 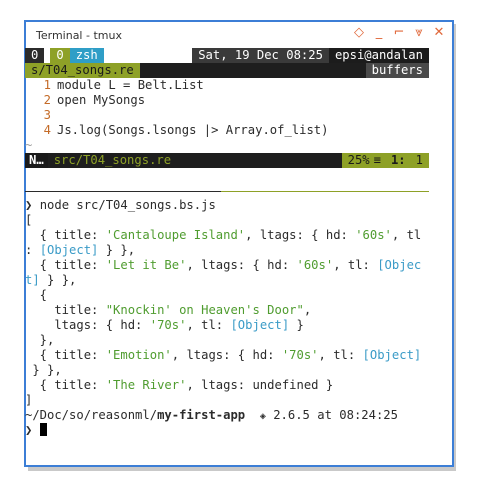 I want to click on output-line: ], so click(x=29, y=400).